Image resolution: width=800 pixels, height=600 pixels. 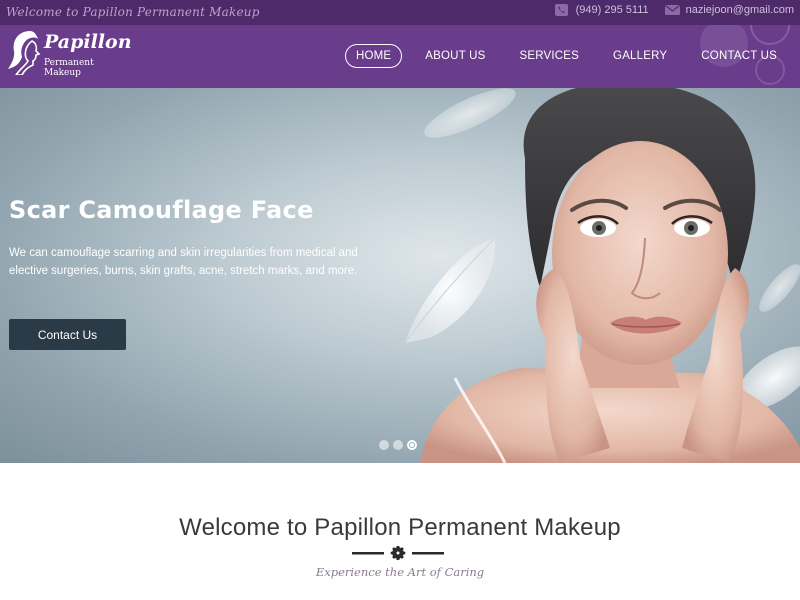 What do you see at coordinates (740, 10) in the screenshot?
I see `email-address: naziejoon@gmail.com` at bounding box center [740, 10].